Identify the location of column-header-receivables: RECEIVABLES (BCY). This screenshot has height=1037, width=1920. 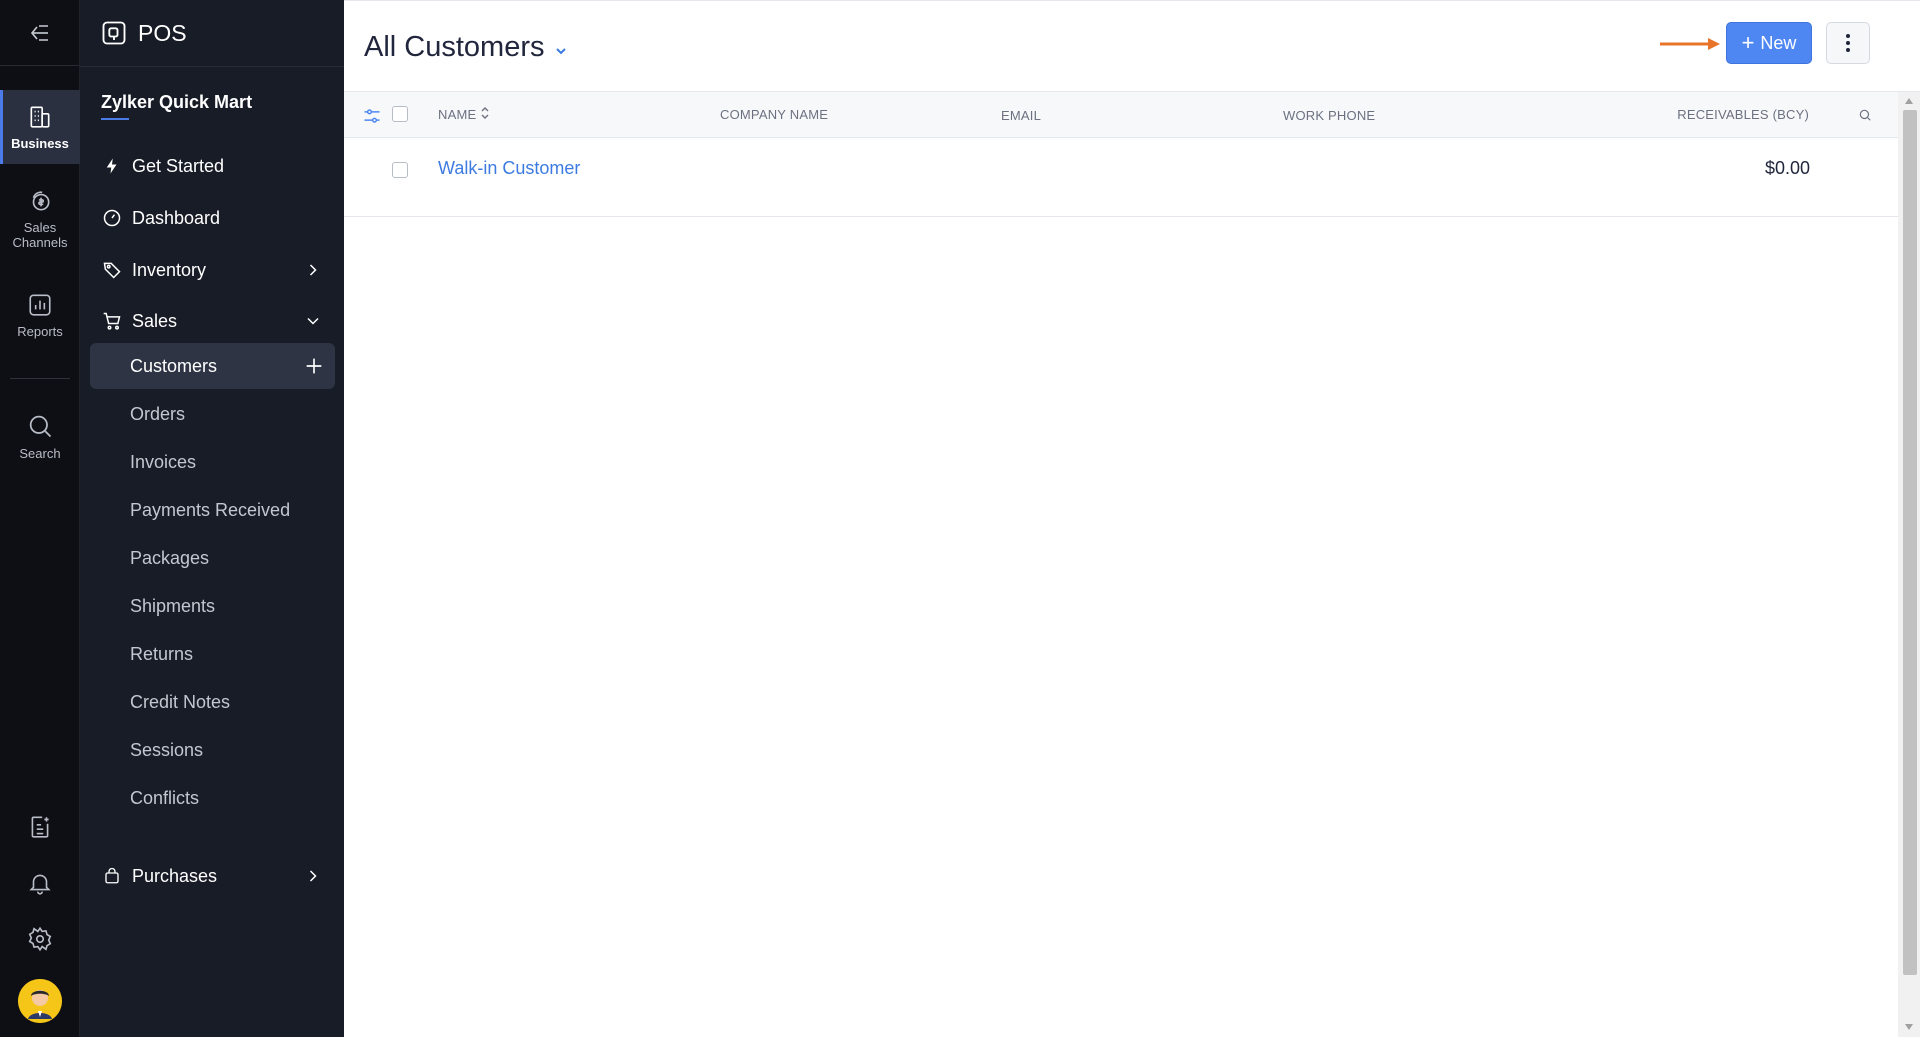
(1743, 114).